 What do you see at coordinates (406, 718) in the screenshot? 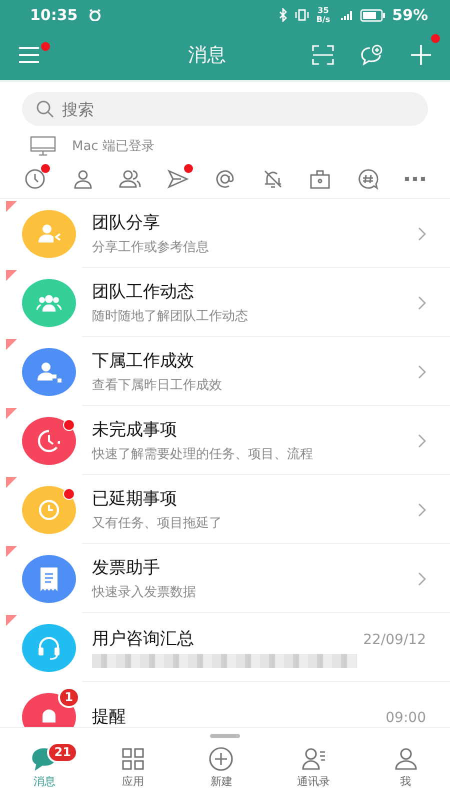
I see `conversation-time: 09:00` at bounding box center [406, 718].